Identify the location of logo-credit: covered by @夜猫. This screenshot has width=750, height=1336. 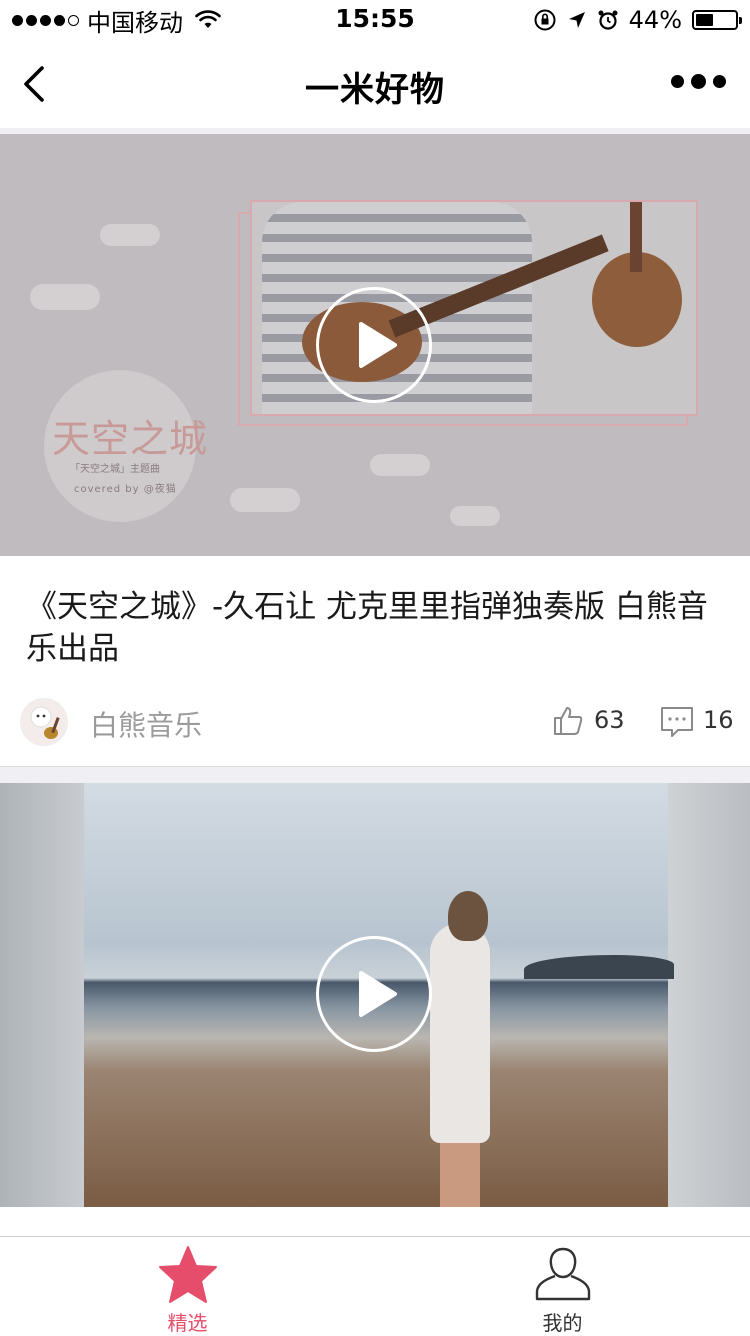
(125, 489).